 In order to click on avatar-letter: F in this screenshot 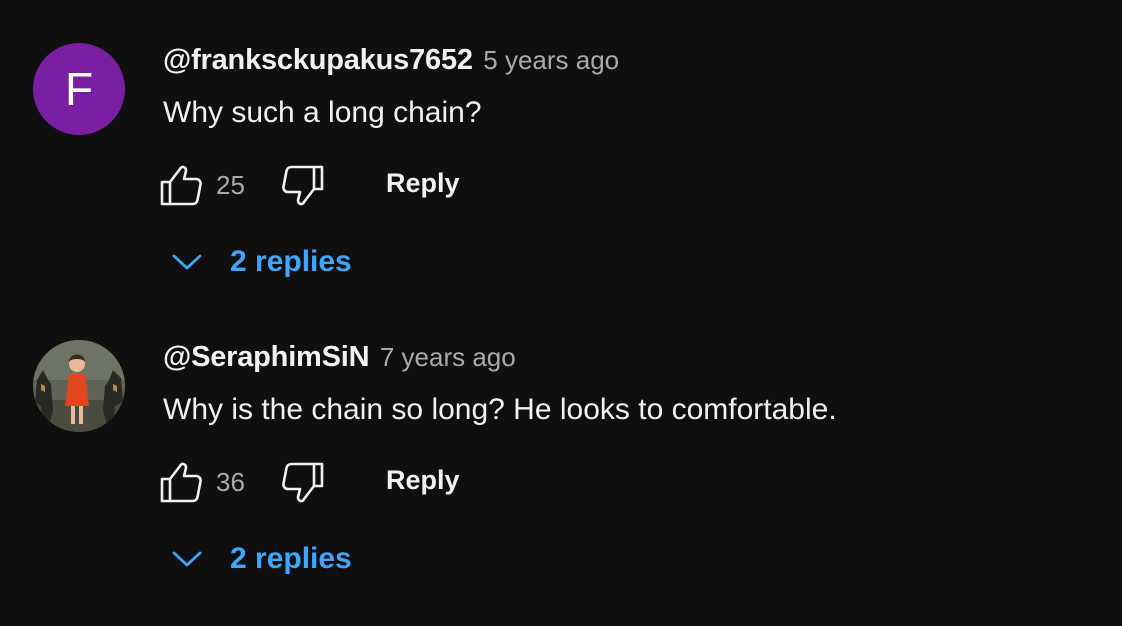, I will do `click(79, 89)`.